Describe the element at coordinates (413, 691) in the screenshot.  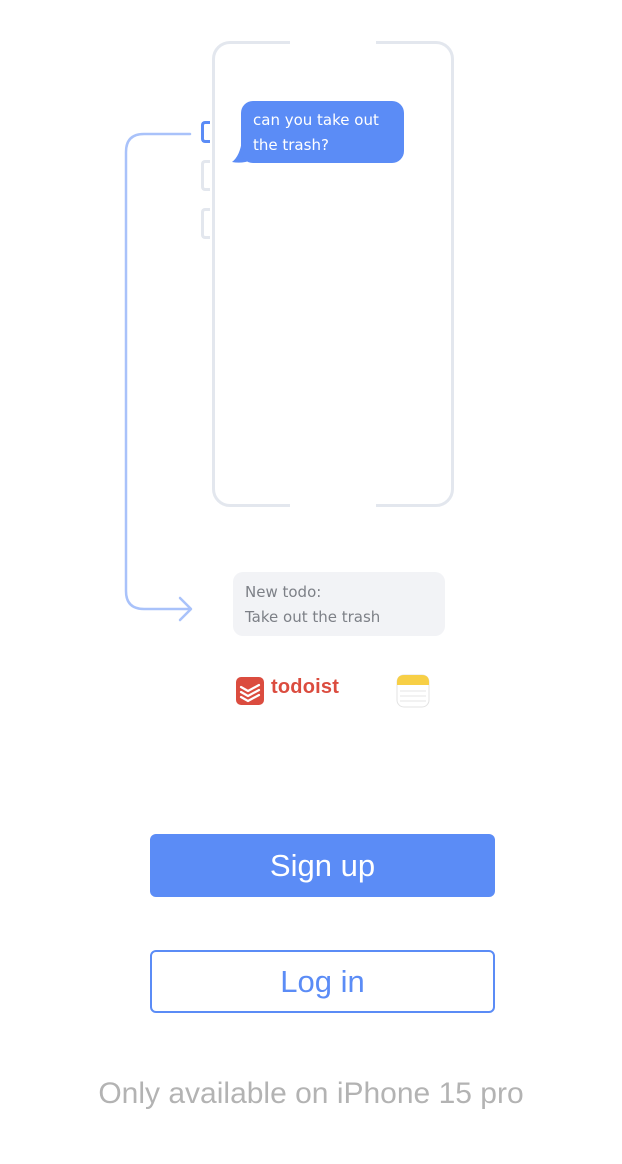
I see `notes-app-icon` at that location.